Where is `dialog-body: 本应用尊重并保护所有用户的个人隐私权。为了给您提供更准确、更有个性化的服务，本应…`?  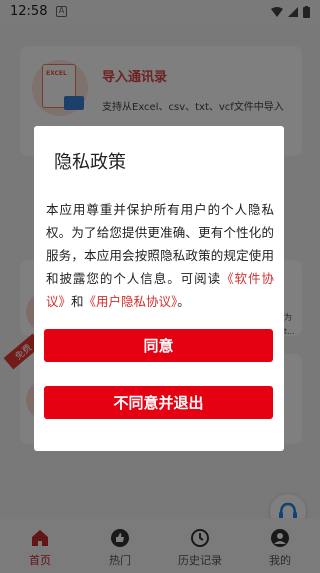
dialog-body: 本应用尊重并保护所有用户的个人隐私权。为了给您提供更准确、更有个性化的服务，本应… is located at coordinates (160, 255).